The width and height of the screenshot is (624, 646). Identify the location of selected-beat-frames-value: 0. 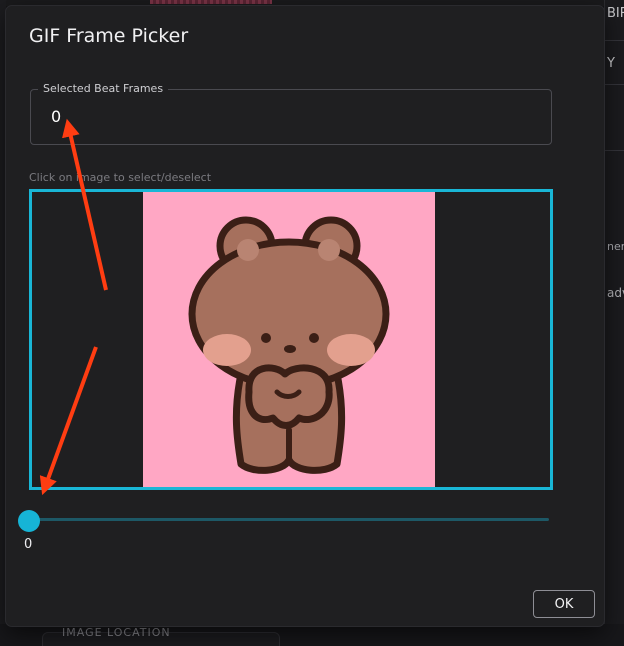
(251, 116).